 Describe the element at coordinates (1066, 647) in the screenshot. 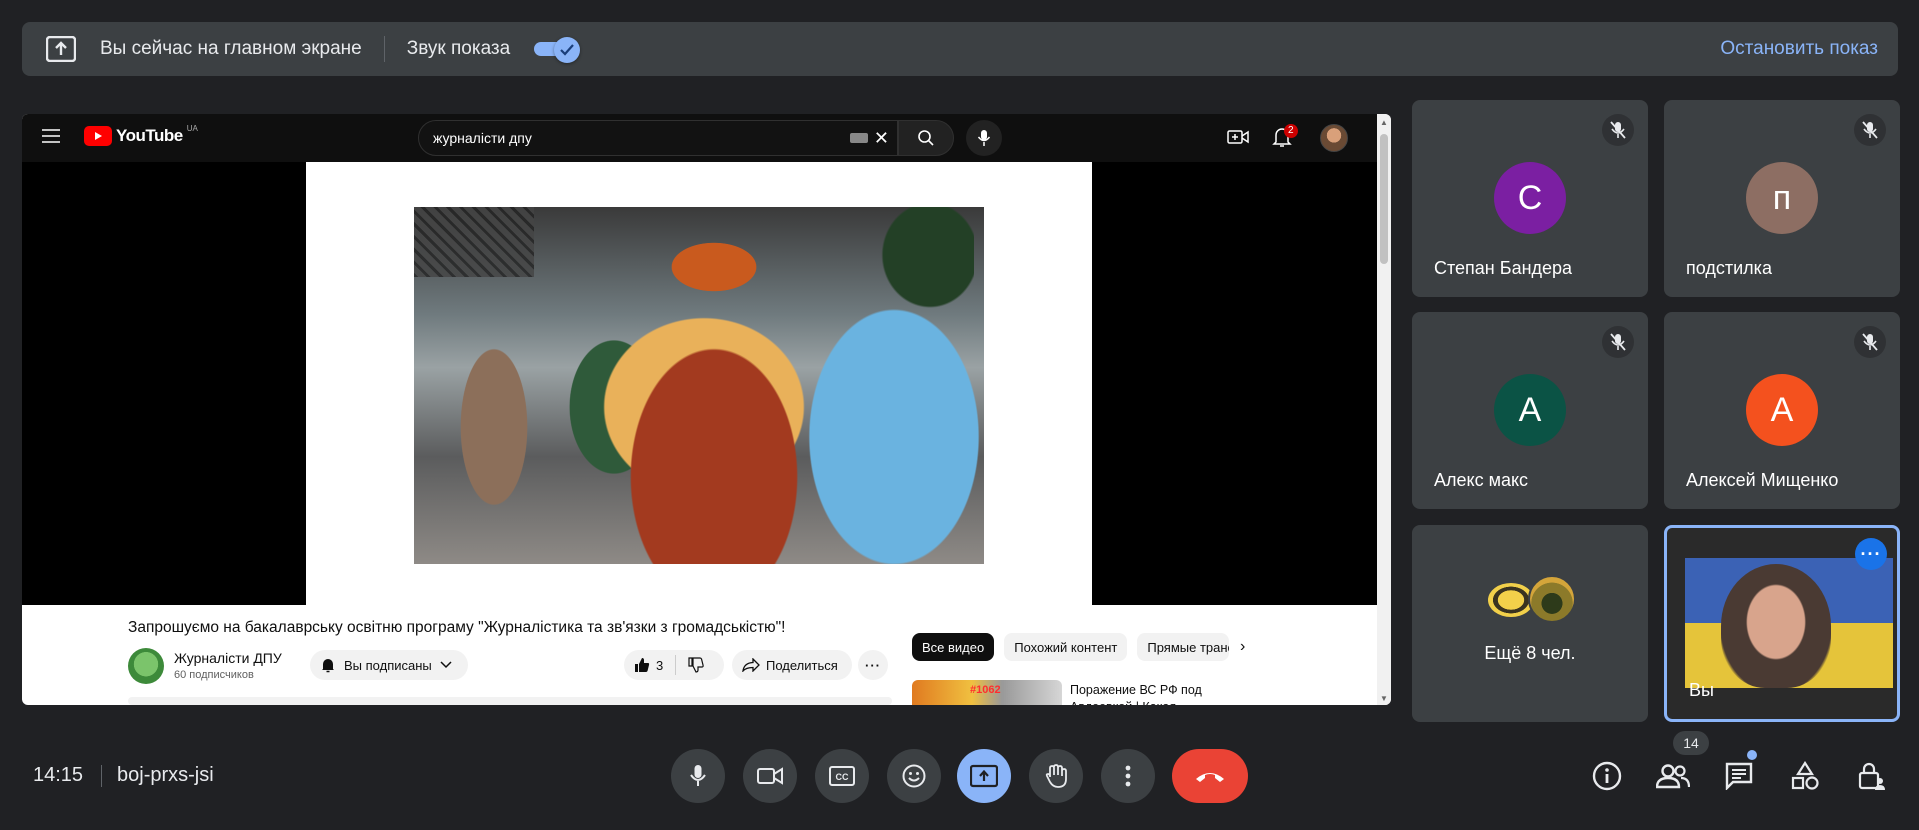

I see `chip-related: Похожий контент` at that location.